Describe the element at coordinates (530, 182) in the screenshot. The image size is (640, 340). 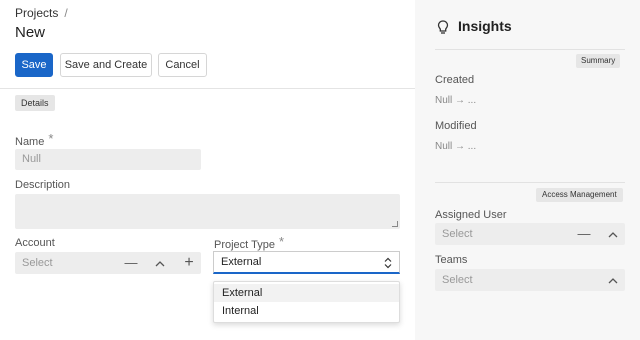
I see `access-divider` at that location.